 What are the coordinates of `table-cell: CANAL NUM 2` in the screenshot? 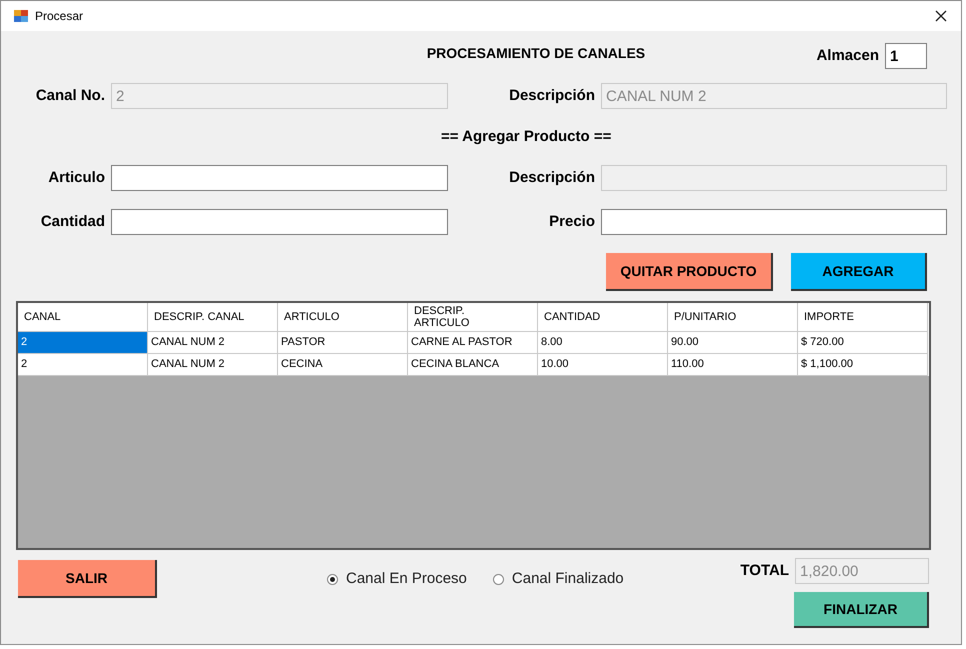 It's located at (213, 365).